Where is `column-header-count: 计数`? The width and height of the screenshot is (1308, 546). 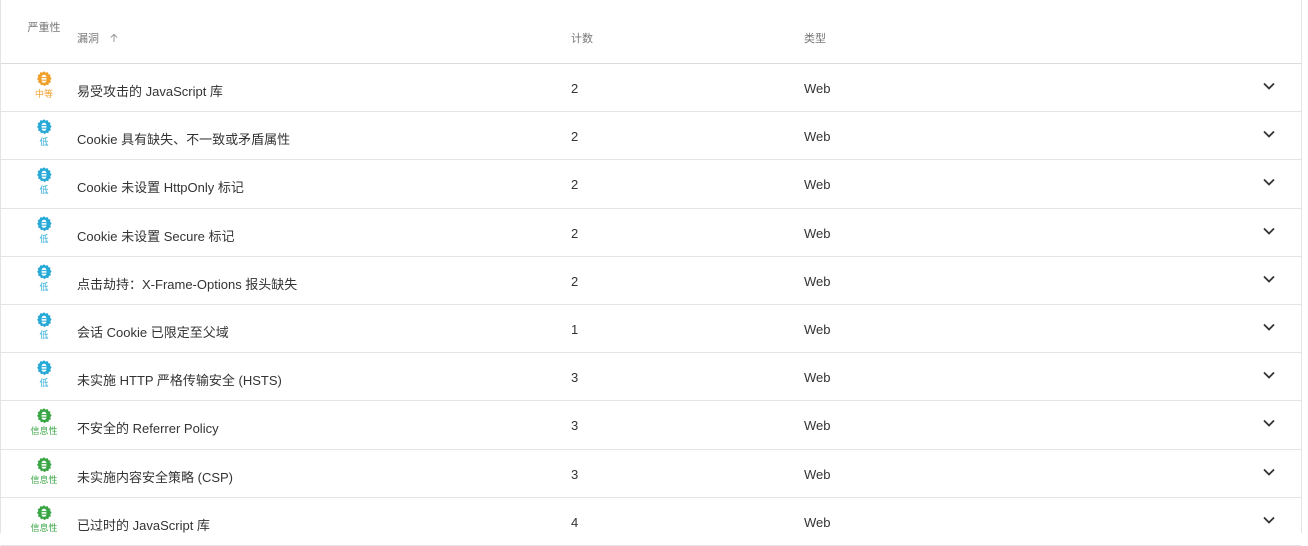
column-header-count: 计数 is located at coordinates (582, 38).